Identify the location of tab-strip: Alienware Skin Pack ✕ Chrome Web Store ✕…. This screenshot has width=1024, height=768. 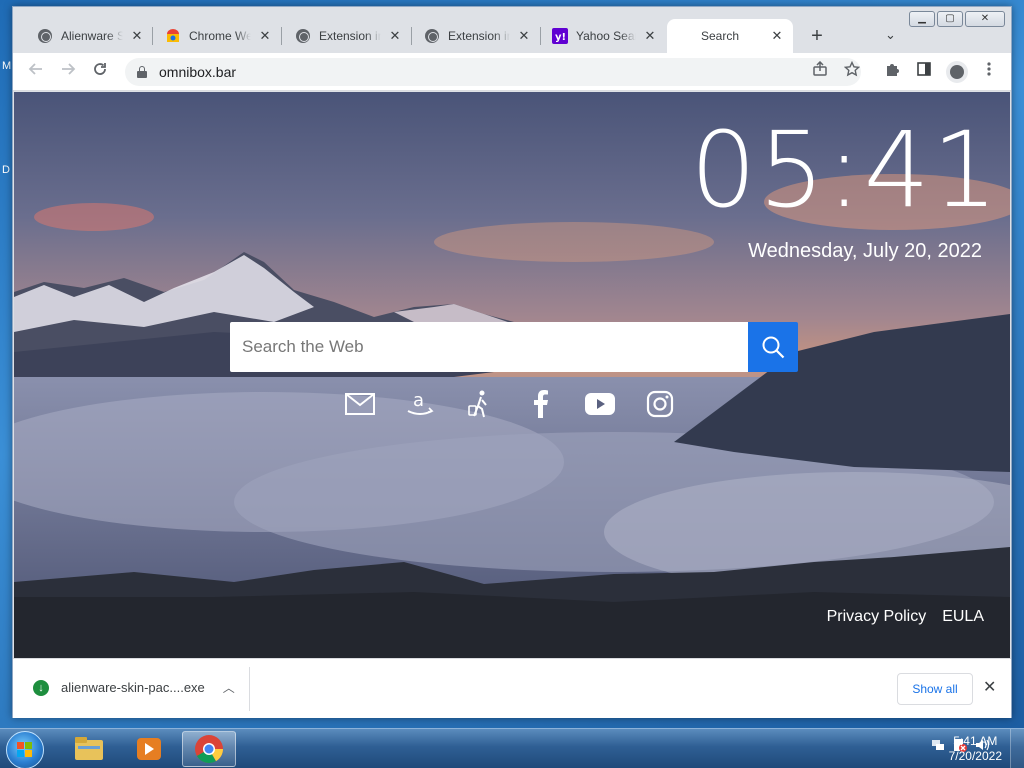
(512, 30).